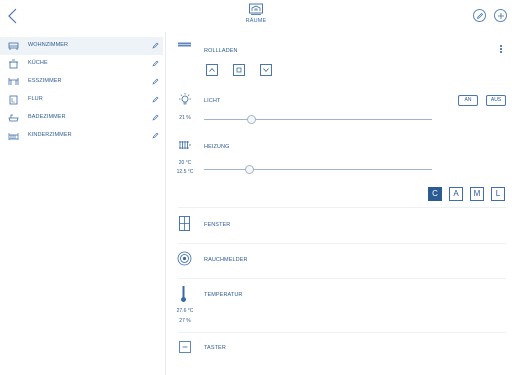 Image resolution: width=512 pixels, height=375 pixels. Describe the element at coordinates (81, 46) in the screenshot. I see `sidebar-item-wohnzimmer: WOHNZIMMER` at that location.